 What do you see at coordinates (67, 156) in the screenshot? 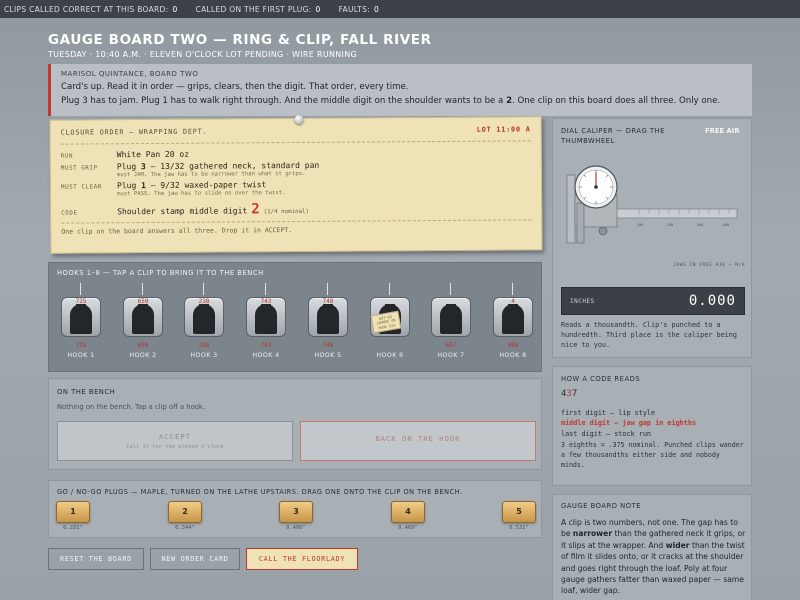
I see `order-run-label: Run` at bounding box center [67, 156].